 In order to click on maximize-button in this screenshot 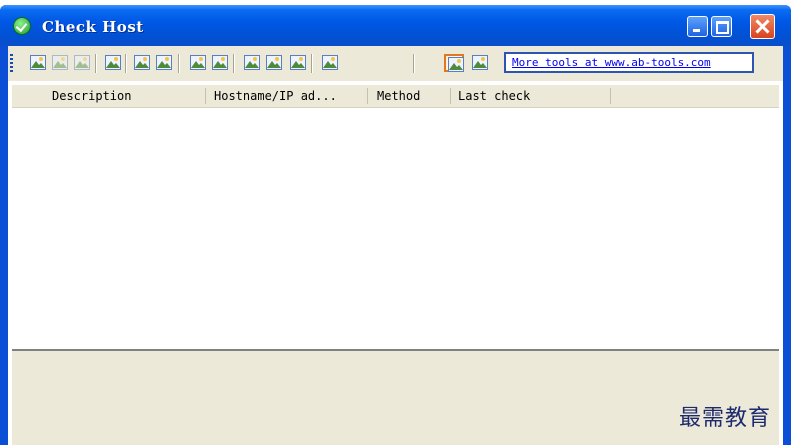, I will do `click(721, 26)`.